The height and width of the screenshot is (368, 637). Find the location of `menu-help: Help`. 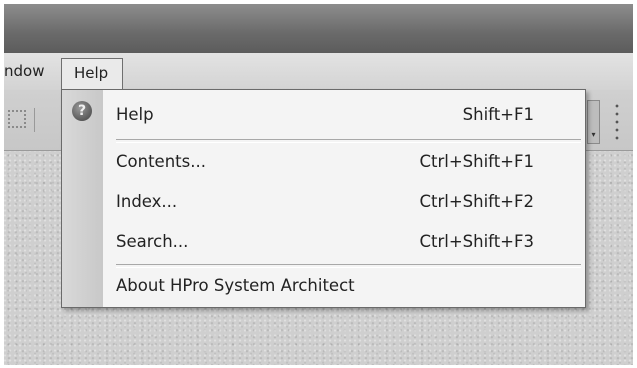

menu-help: Help is located at coordinates (92, 73).